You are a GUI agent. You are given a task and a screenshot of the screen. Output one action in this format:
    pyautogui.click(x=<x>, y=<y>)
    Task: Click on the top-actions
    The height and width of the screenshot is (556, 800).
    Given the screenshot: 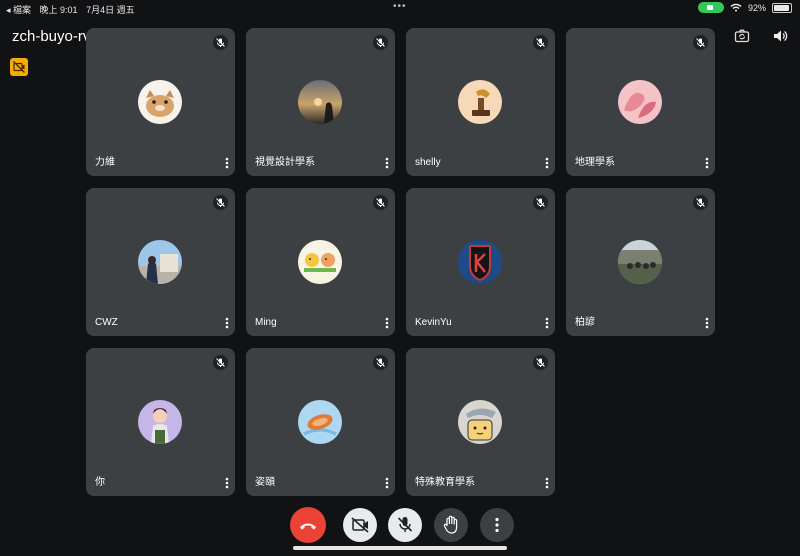 What is the action you would take?
    pyautogui.click(x=761, y=36)
    